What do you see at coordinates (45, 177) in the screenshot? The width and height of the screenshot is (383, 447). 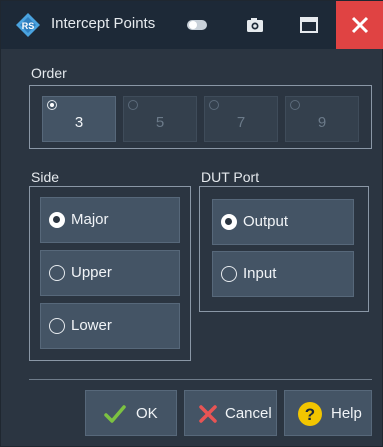 I see `side-label: Side` at bounding box center [45, 177].